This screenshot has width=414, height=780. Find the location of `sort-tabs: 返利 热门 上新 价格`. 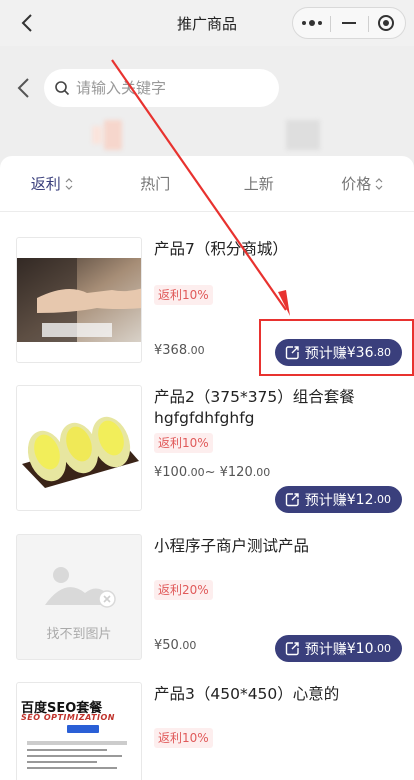

sort-tabs: 返利 热门 上新 价格 is located at coordinates (207, 184).